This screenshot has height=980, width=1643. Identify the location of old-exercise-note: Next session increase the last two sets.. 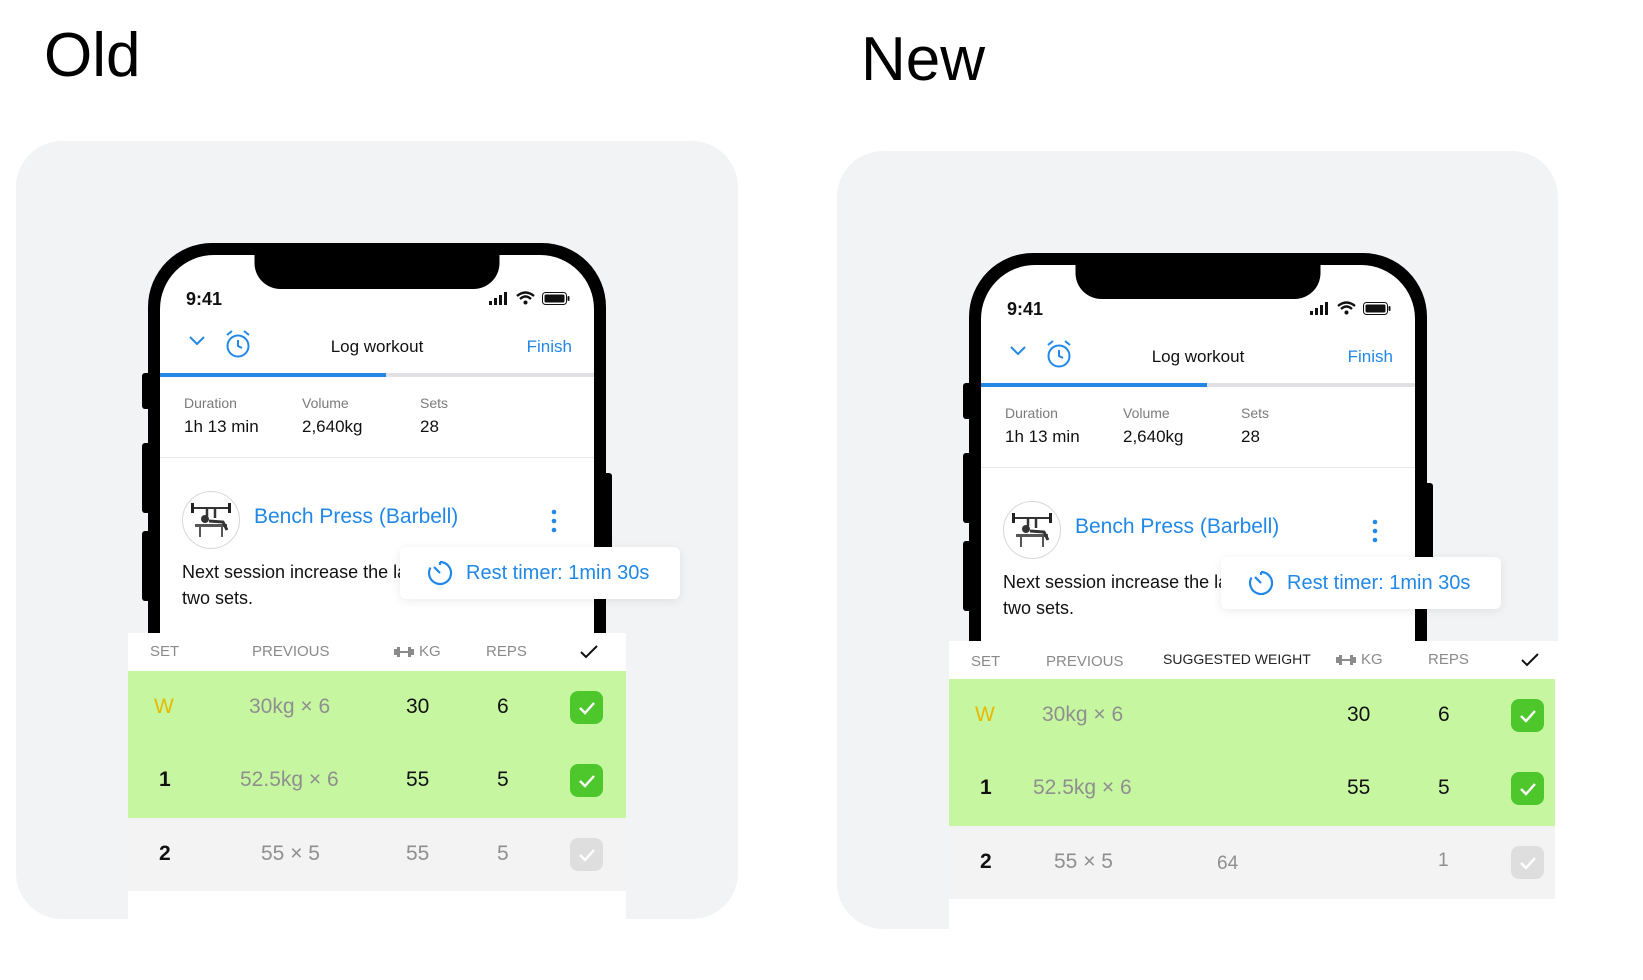
(302, 585).